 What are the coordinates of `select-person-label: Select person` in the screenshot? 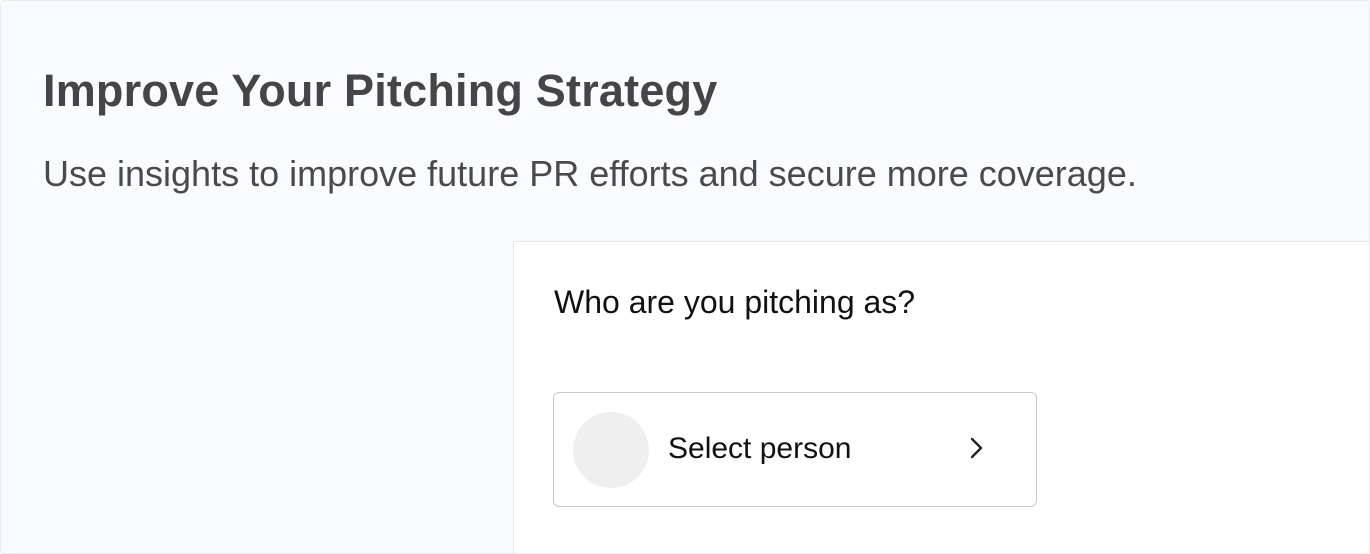 It's located at (760, 448).